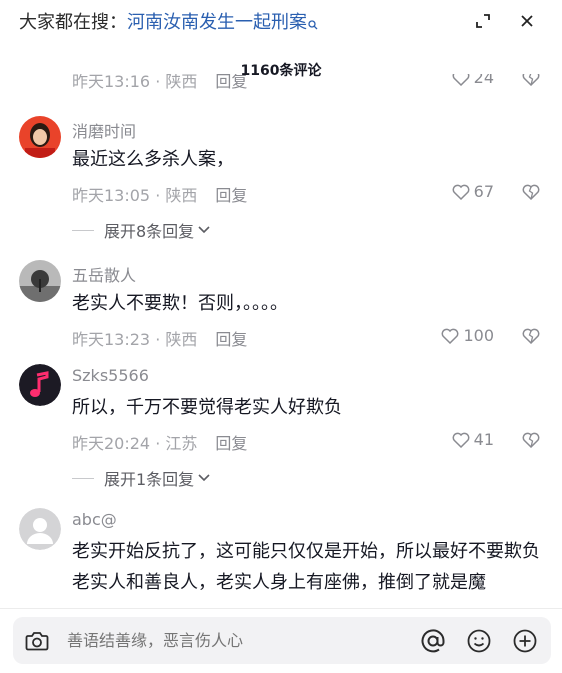 The height and width of the screenshot is (673, 562). I want to click on comment-username: Szks5566, so click(110, 375).